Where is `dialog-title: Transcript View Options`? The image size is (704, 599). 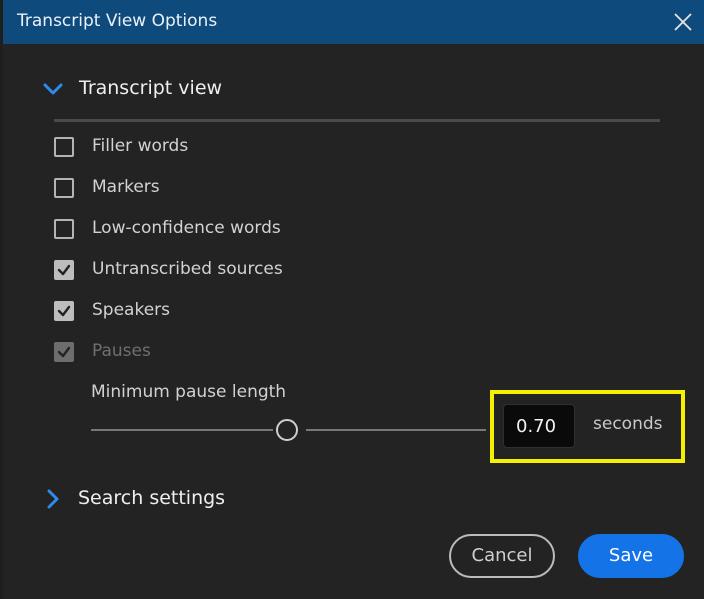
dialog-title: Transcript View Options is located at coordinates (117, 21).